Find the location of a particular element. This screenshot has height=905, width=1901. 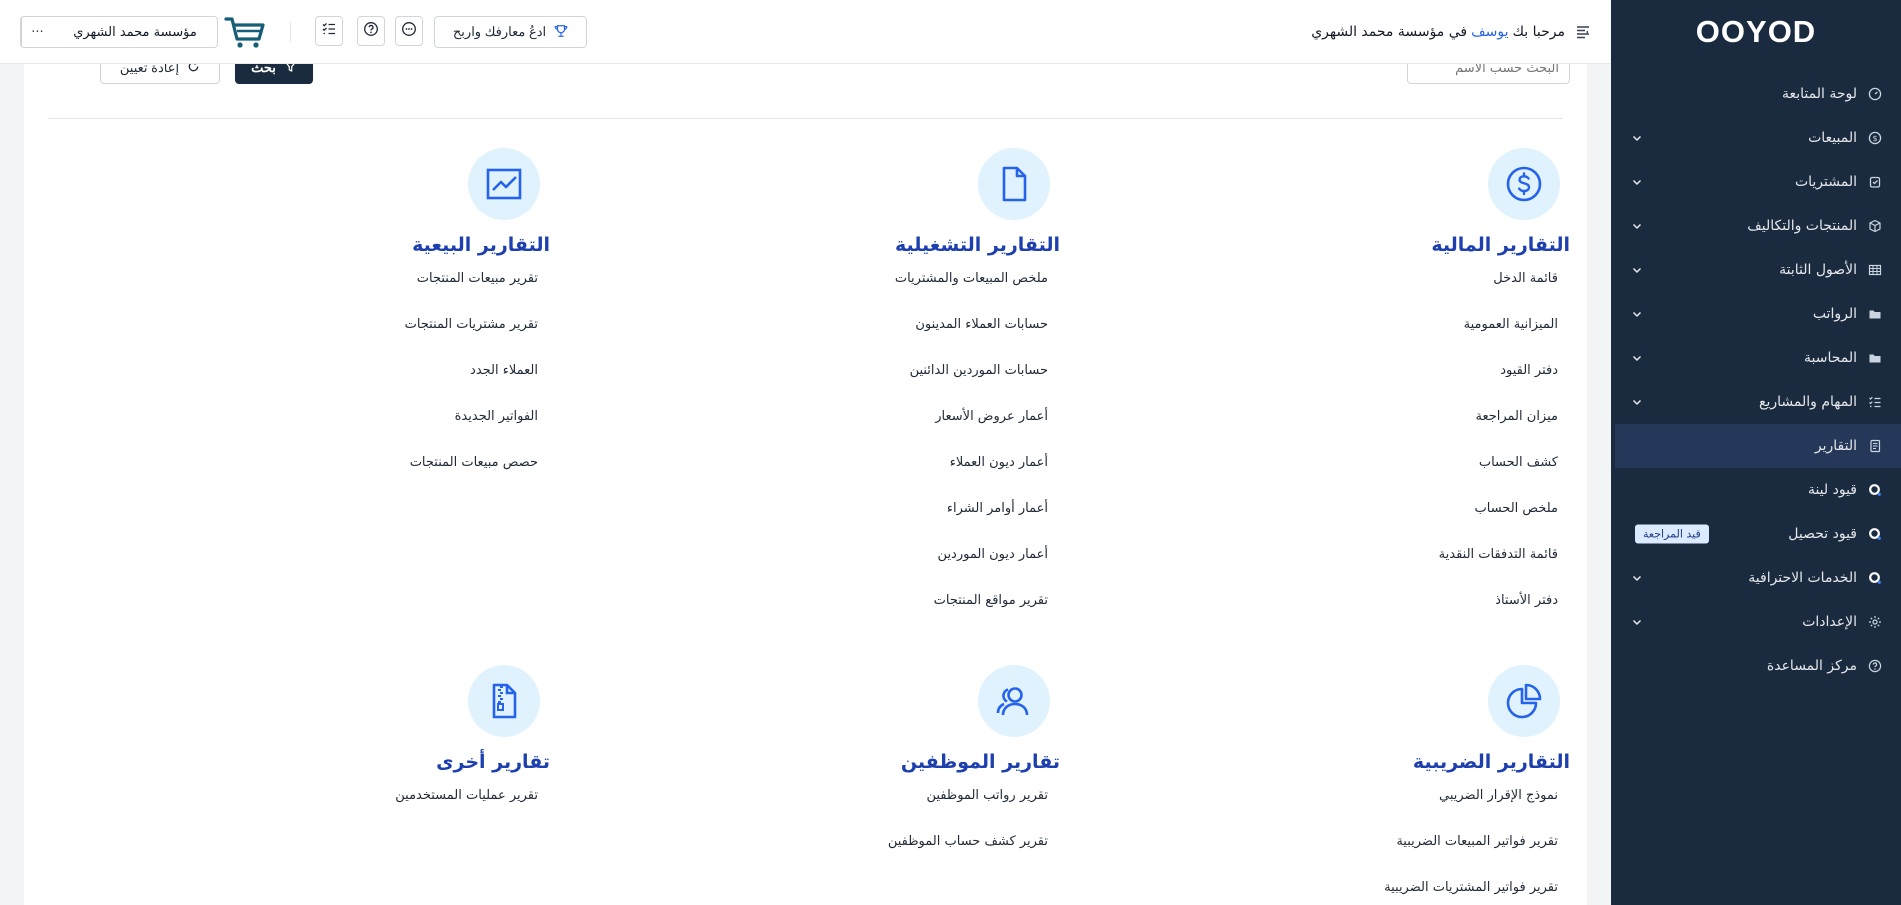

report-link: تقرير مبيعات المنتجات is located at coordinates (400, 291).